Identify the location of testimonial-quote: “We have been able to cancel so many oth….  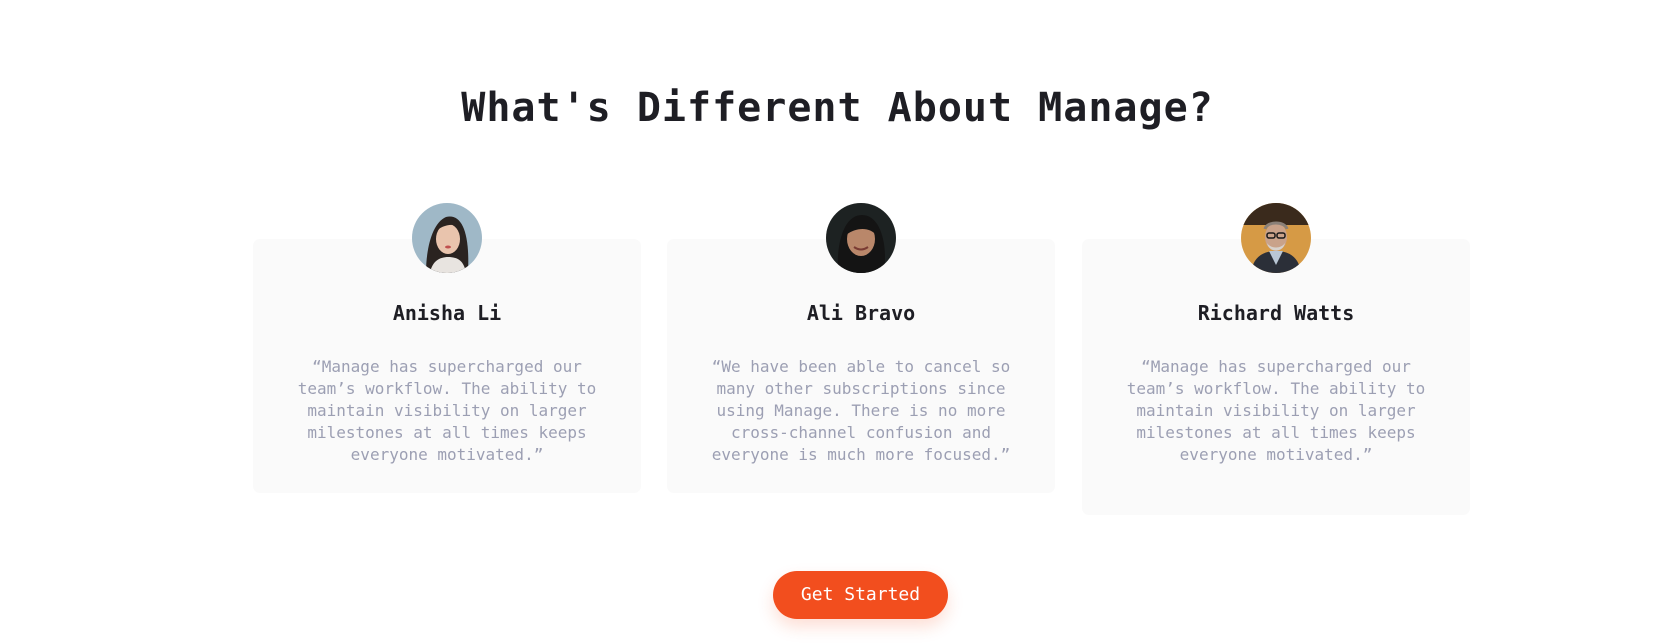
(861, 410).